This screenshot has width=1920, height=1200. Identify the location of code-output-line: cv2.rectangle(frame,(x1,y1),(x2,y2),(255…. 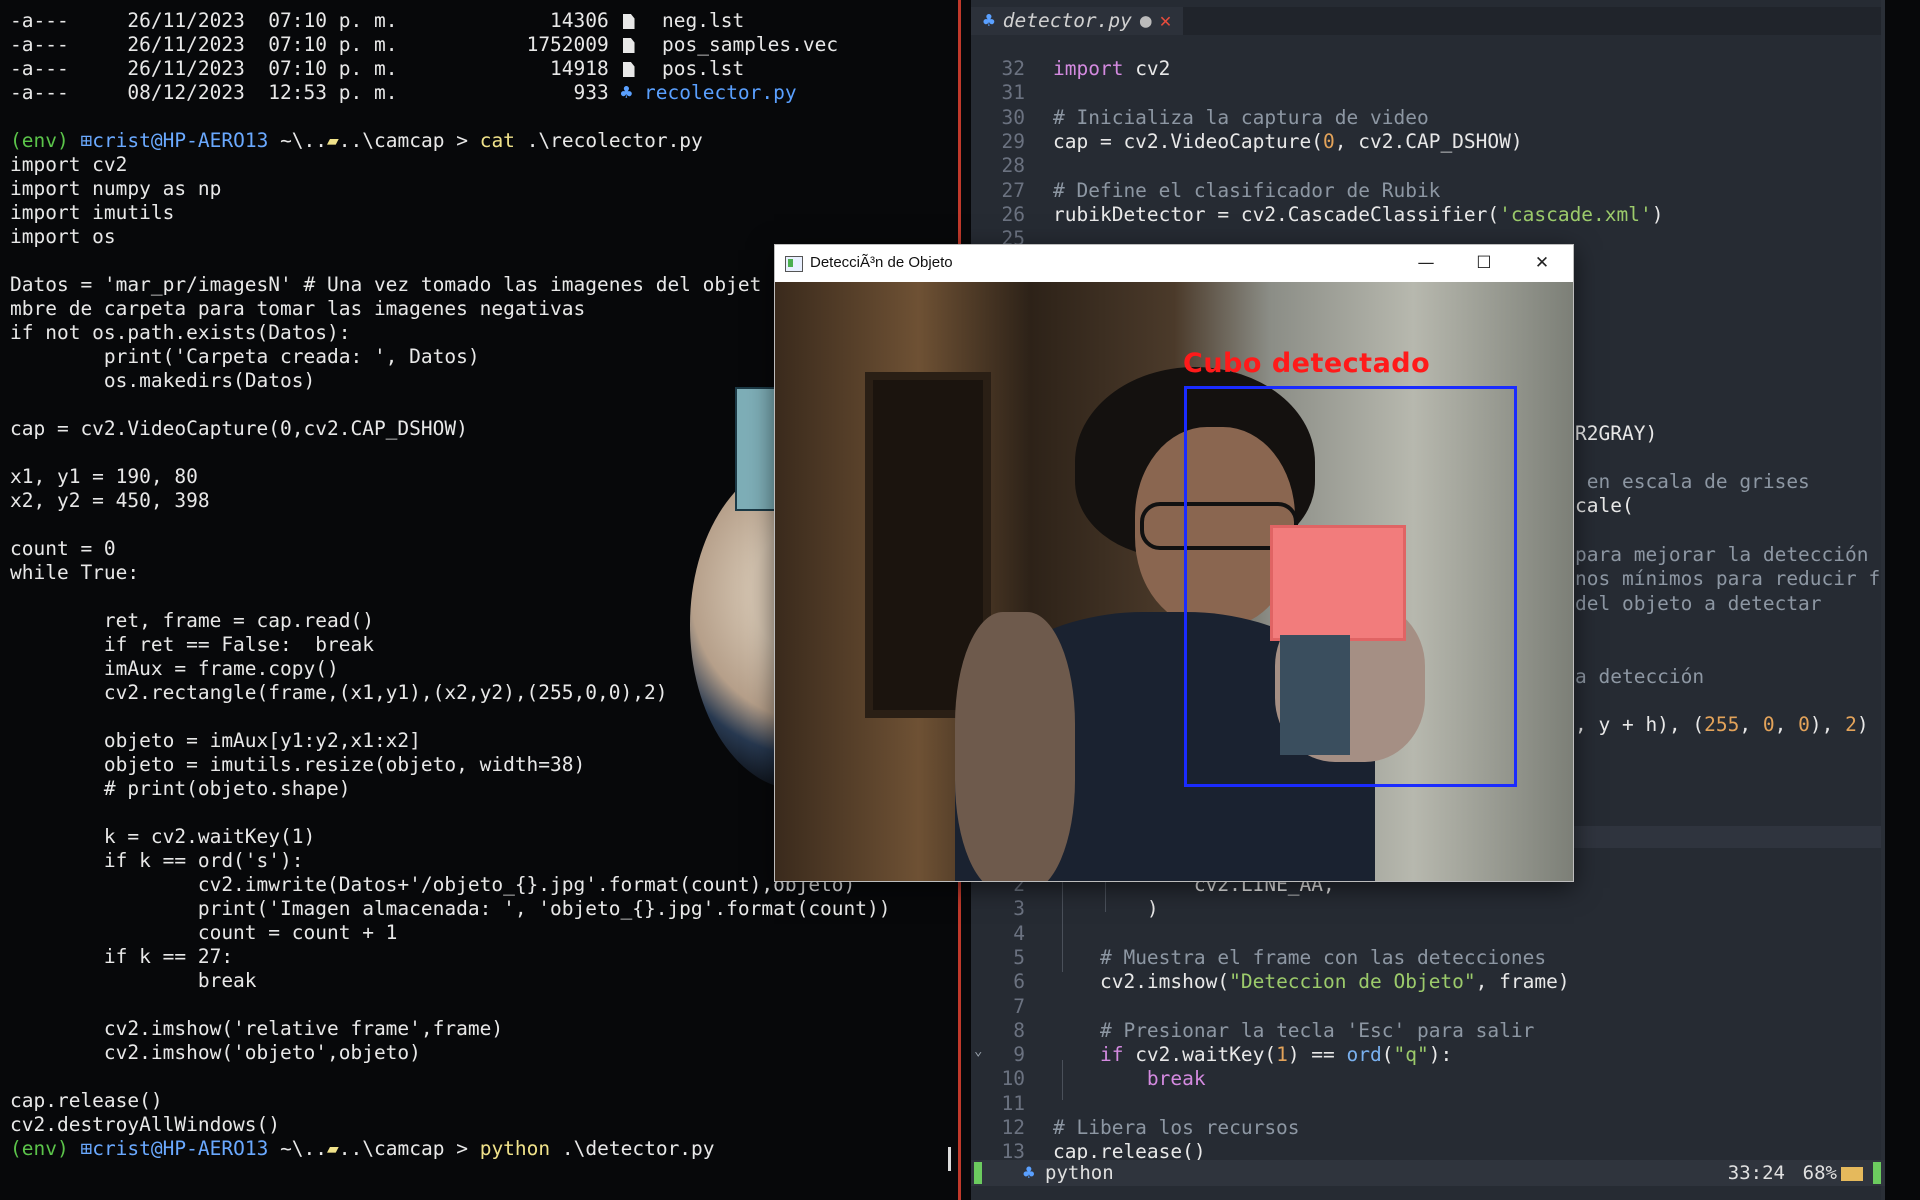
(339, 692).